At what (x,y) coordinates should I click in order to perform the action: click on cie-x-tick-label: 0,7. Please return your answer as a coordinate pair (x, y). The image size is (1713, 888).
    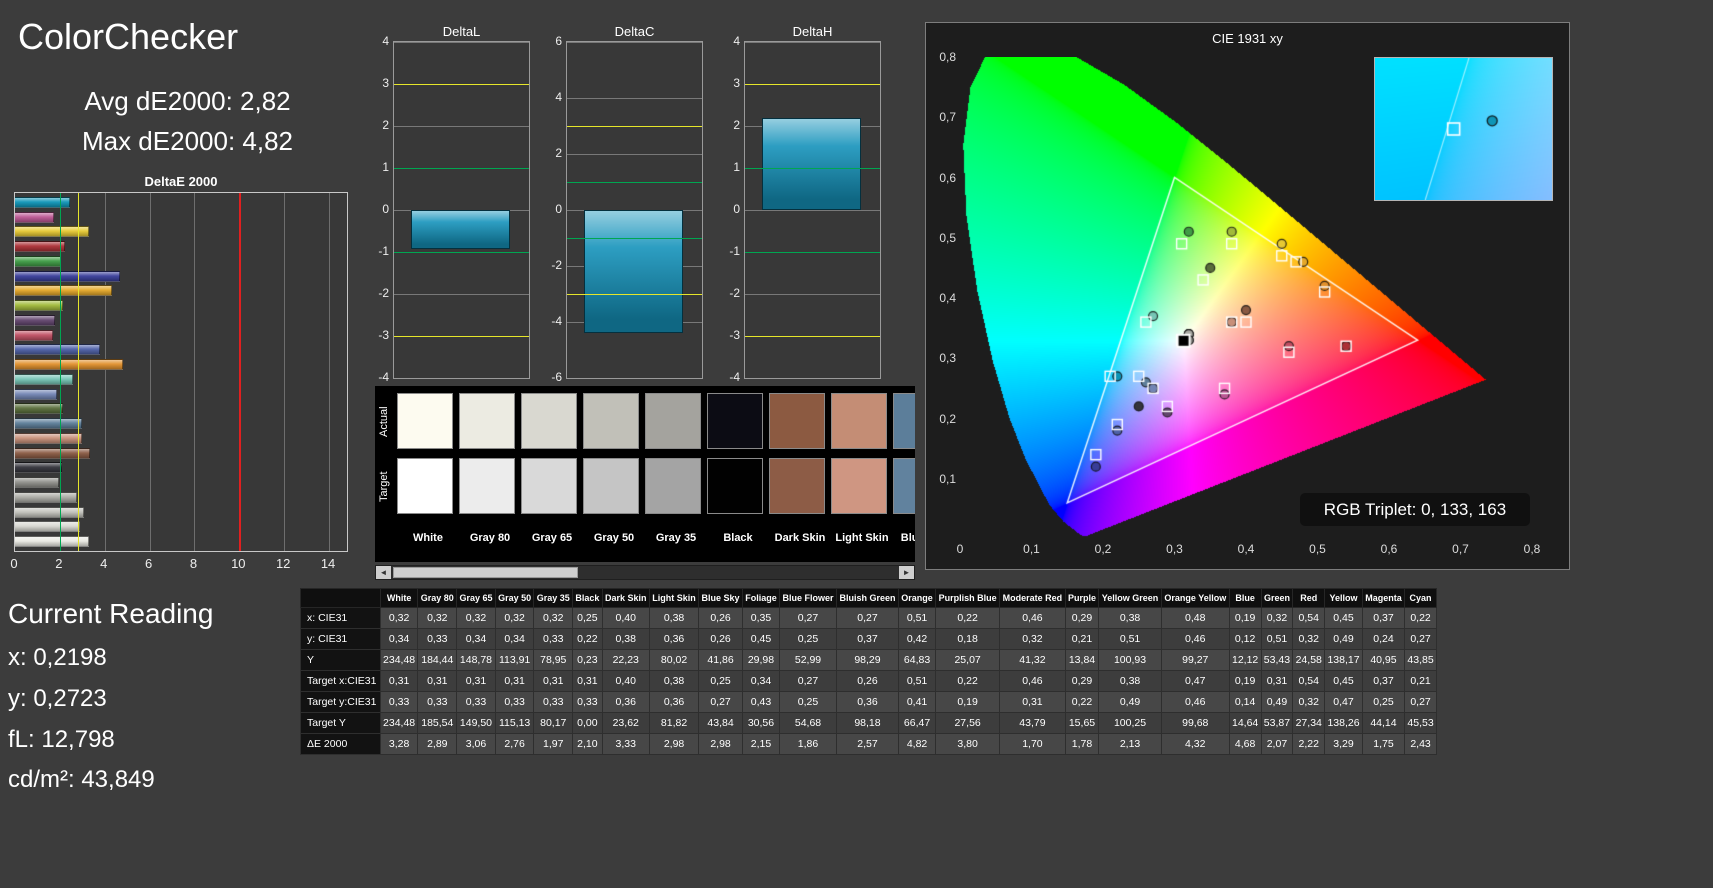
    Looking at the image, I should click on (1460, 549).